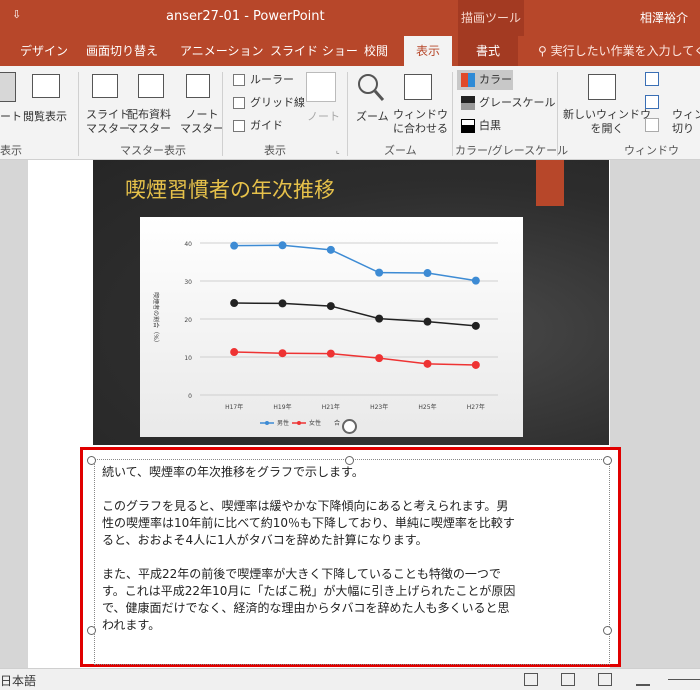 The image size is (700, 690). Describe the element at coordinates (151, 86) in the screenshot. I see `handout-master-icon` at that location.